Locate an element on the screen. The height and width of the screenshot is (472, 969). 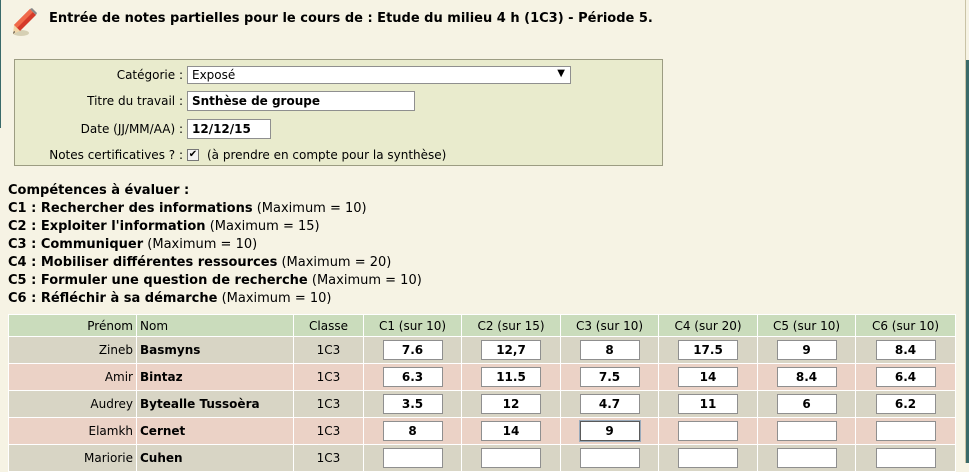
col-header-nom: Nom is located at coordinates (215, 325).